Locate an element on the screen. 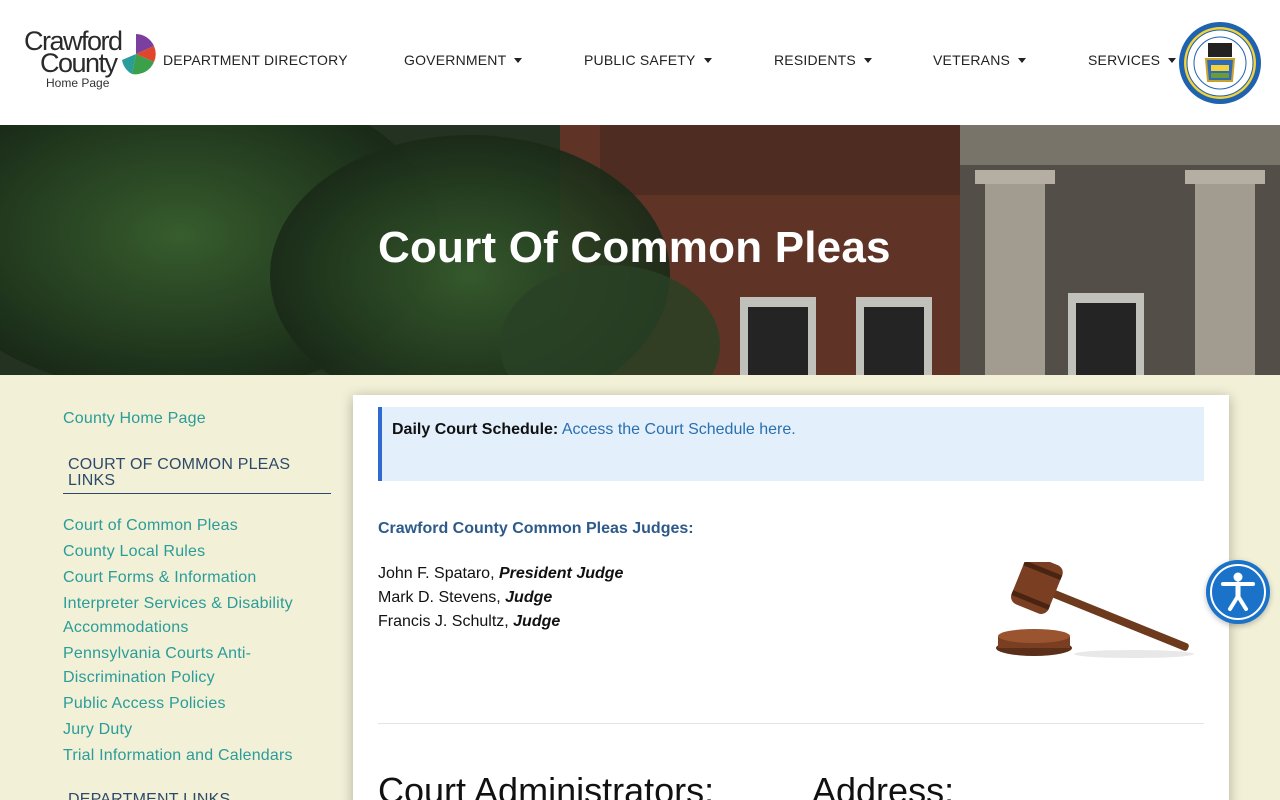 The height and width of the screenshot is (800, 1280). nav-residents: RESIDENTS is located at coordinates (823, 60).